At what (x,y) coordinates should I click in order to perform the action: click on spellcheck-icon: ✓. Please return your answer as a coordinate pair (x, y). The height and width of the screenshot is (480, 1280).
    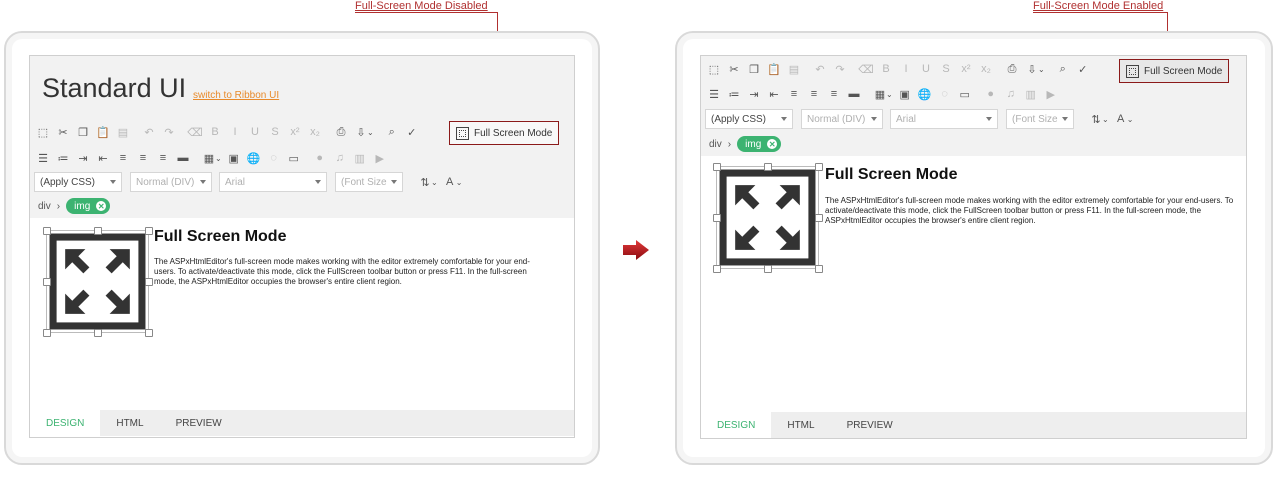
    Looking at the image, I should click on (412, 132).